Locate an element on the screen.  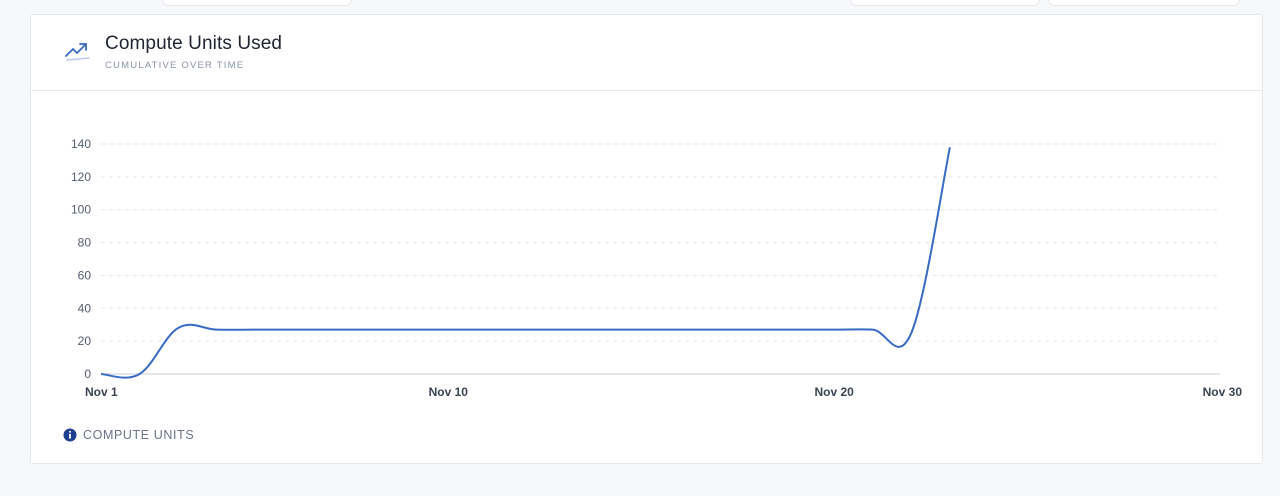
chart-legend: COMPUTE UNITS is located at coordinates (128, 435).